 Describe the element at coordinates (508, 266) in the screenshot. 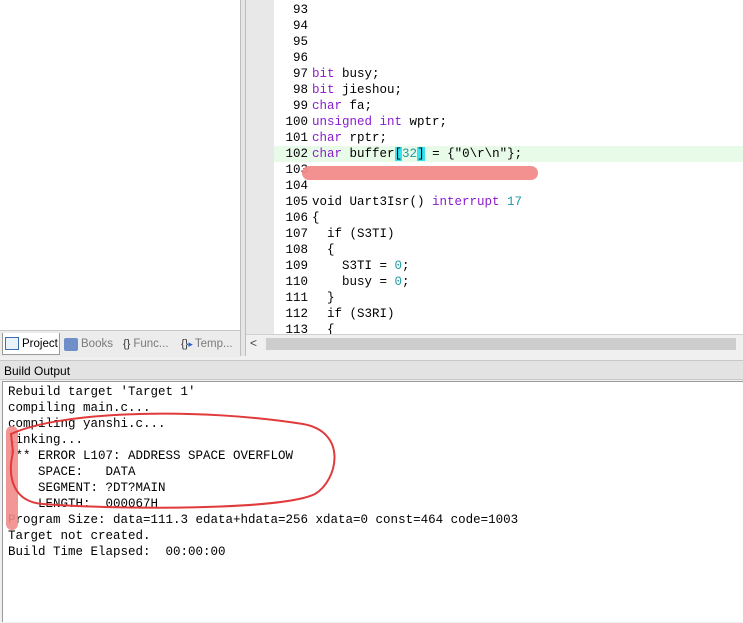

I see `code-line: 109 S3TI = 0;` at that location.